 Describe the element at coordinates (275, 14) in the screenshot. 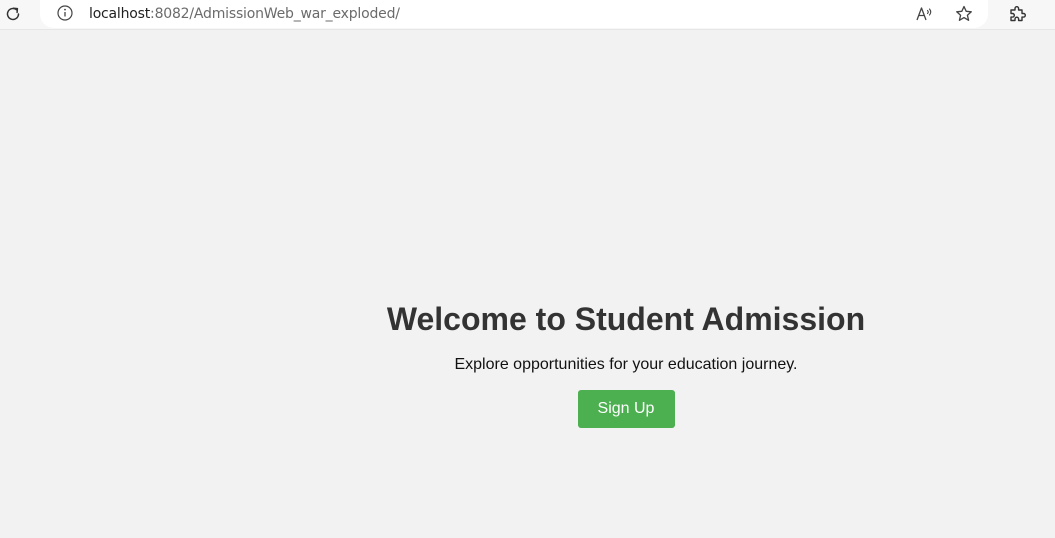

I see `url-path: :8082/AdmissionWeb_war_exploded/` at that location.